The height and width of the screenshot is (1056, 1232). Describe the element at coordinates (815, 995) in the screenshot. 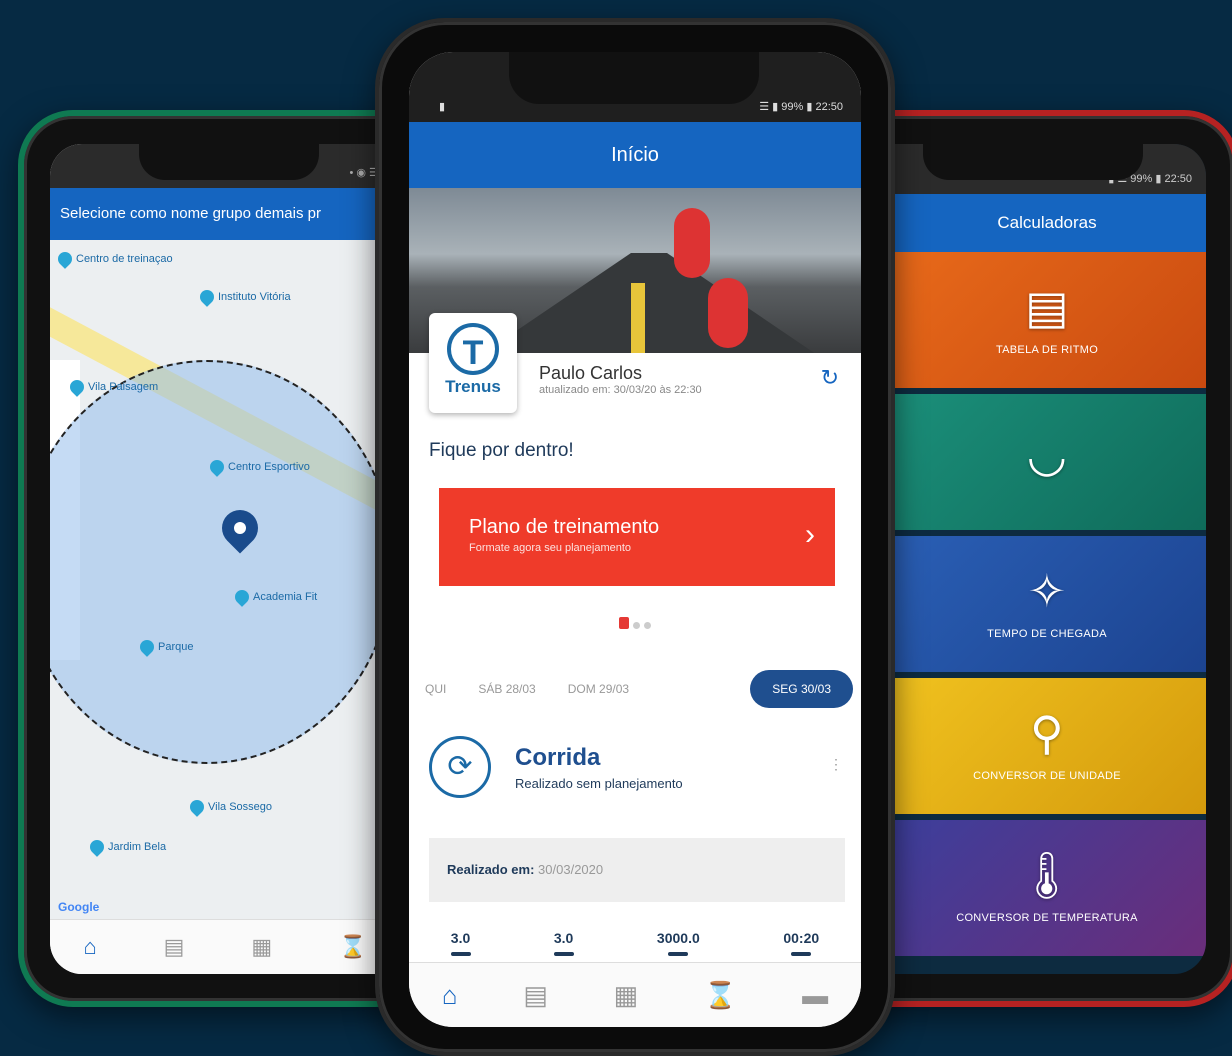

I see `card-icon: ▬` at that location.